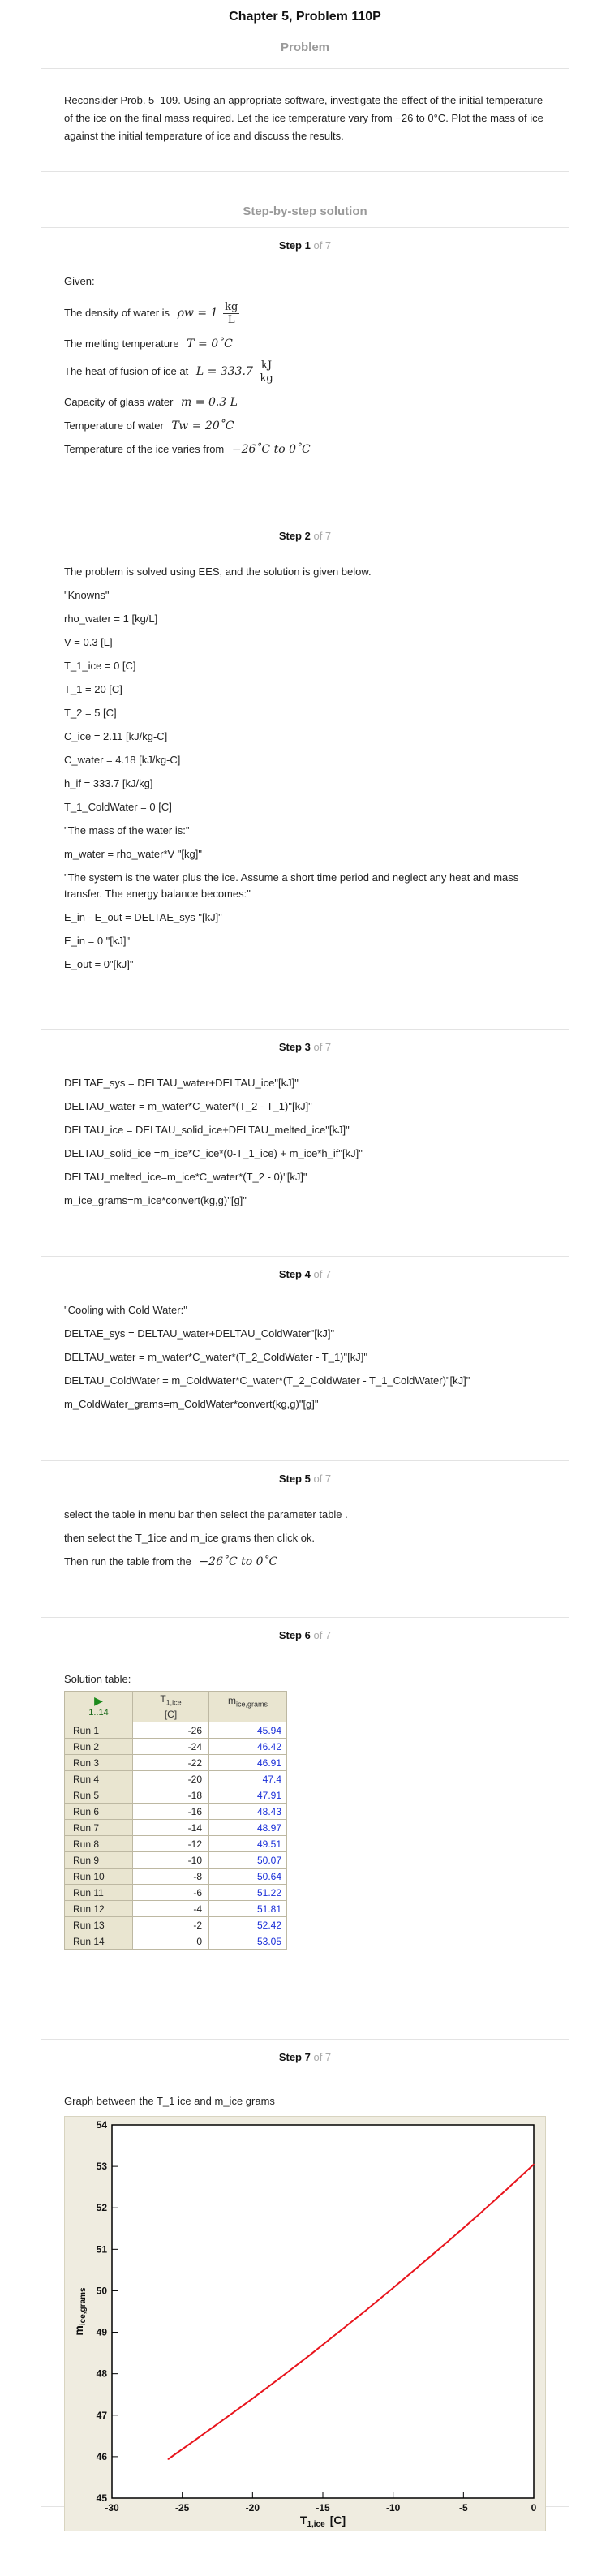 This screenshot has height=2576, width=610. What do you see at coordinates (294, 1635) in the screenshot?
I see `step-label: Step 6` at bounding box center [294, 1635].